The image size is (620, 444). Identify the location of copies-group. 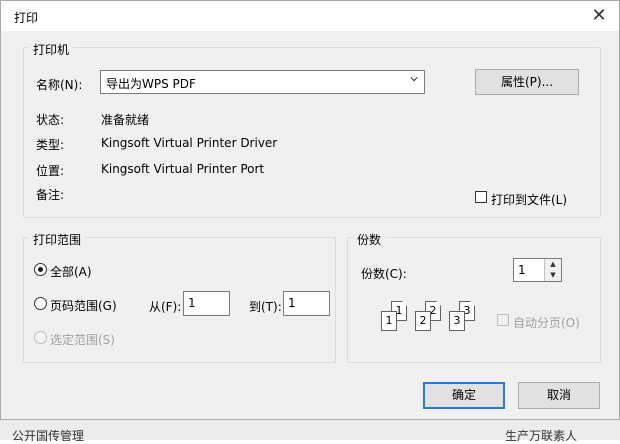
(474, 300).